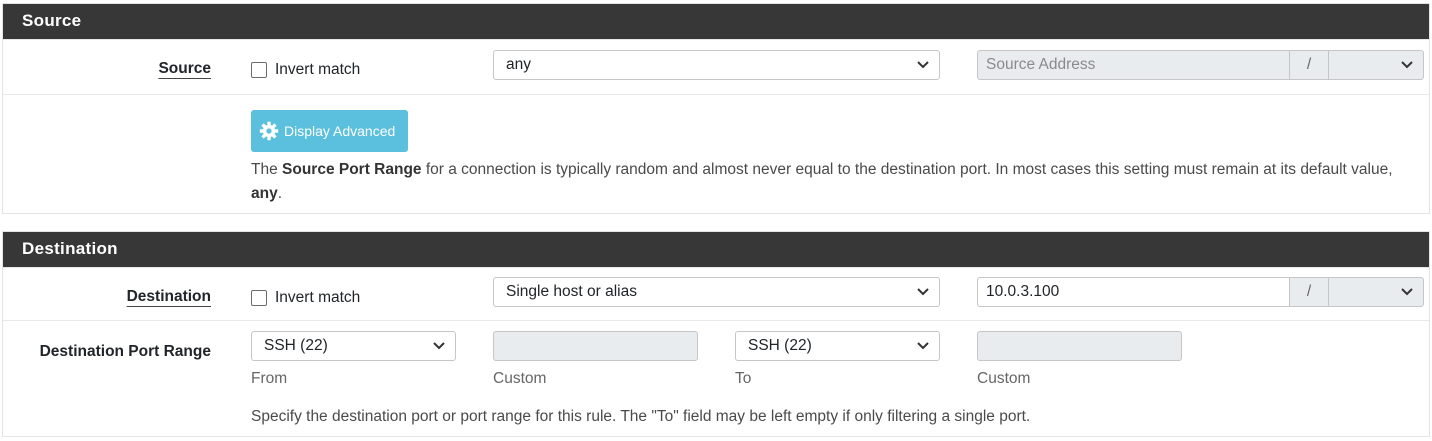 This screenshot has height=441, width=1432. Describe the element at coordinates (780, 345) in the screenshot. I see `port-to-value: SSH (22)` at that location.